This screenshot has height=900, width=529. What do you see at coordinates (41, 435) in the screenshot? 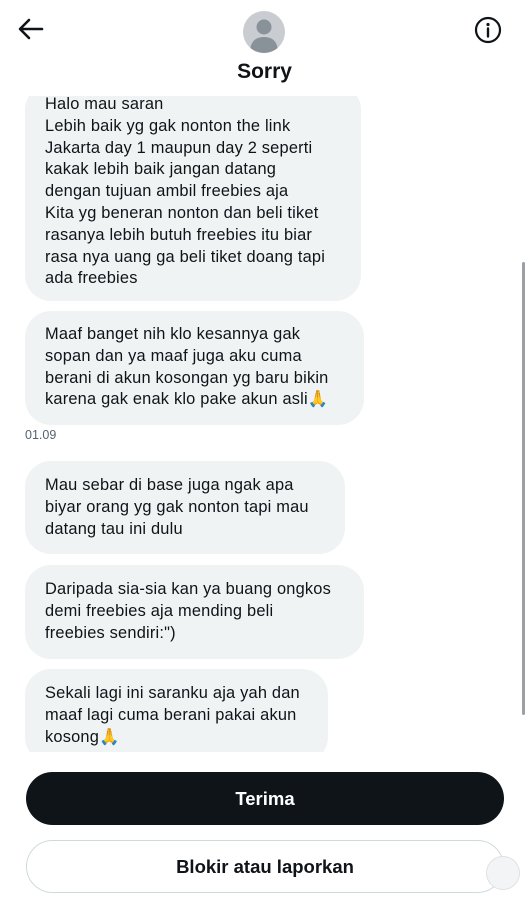
I see `message-timestamp: 01.09` at bounding box center [41, 435].